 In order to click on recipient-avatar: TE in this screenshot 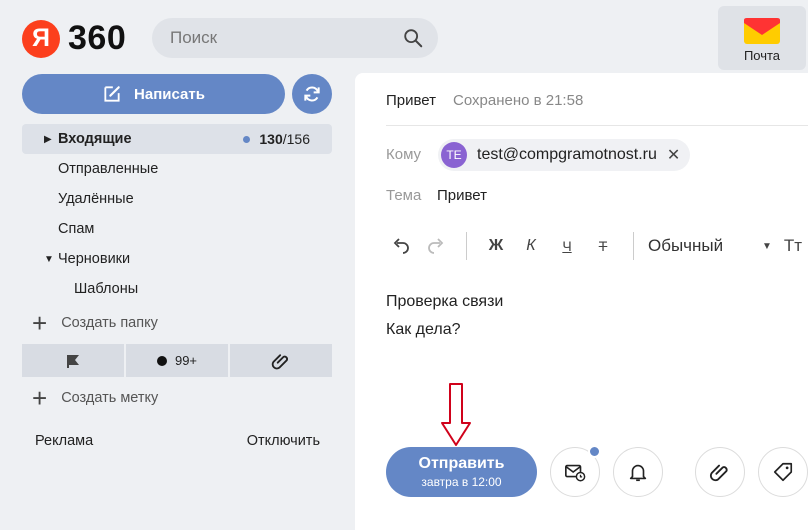, I will do `click(454, 155)`.